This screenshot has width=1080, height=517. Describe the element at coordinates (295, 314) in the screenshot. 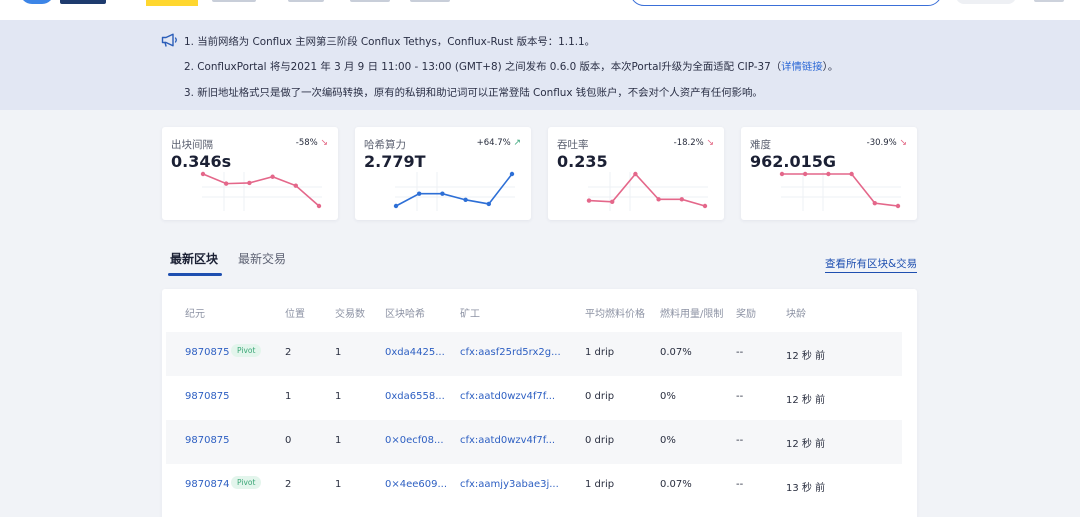

I see `column-header-position: 位置` at that location.